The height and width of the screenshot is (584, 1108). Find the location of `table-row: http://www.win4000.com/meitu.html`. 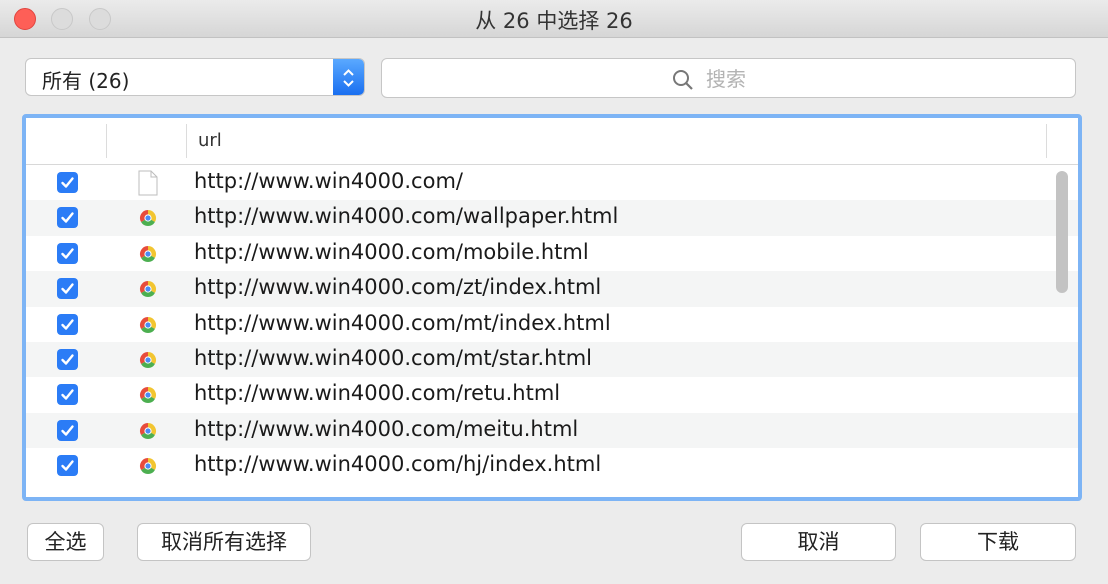

table-row: http://www.win4000.com/meitu.html is located at coordinates (552, 430).